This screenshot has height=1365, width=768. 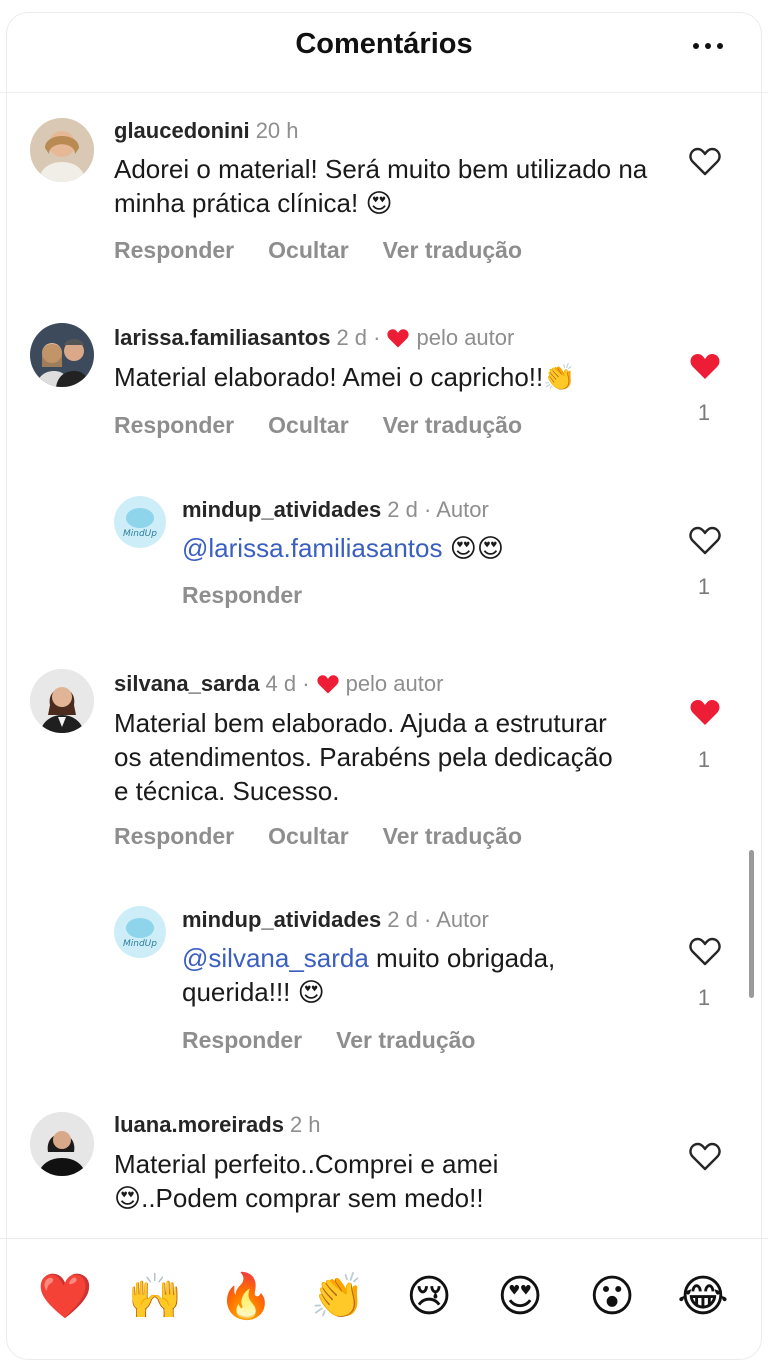 I want to click on comment-text: Material elaborado! Amei o capricho!!👏, so click(x=345, y=377).